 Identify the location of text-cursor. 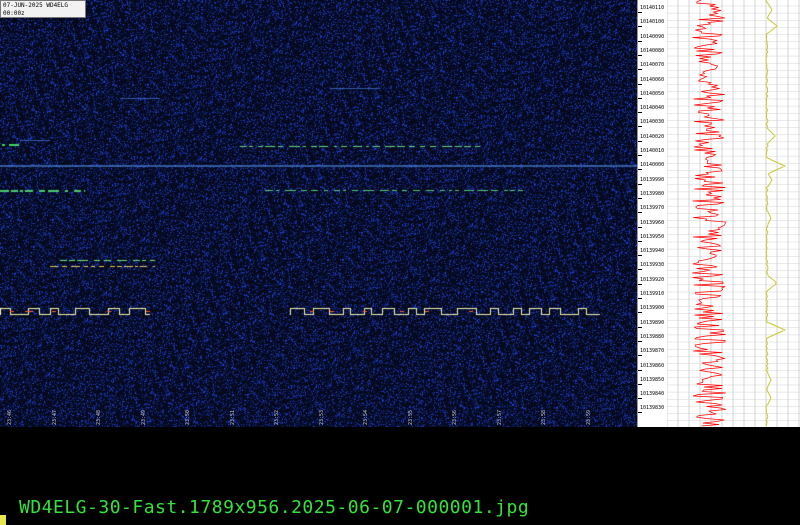
(3, 520).